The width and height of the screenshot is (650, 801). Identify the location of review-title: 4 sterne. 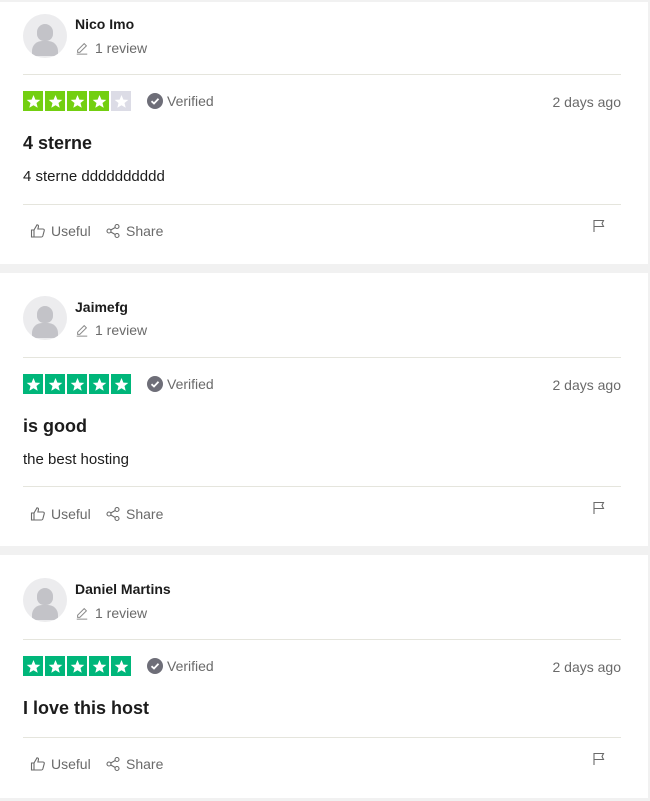
(57, 143).